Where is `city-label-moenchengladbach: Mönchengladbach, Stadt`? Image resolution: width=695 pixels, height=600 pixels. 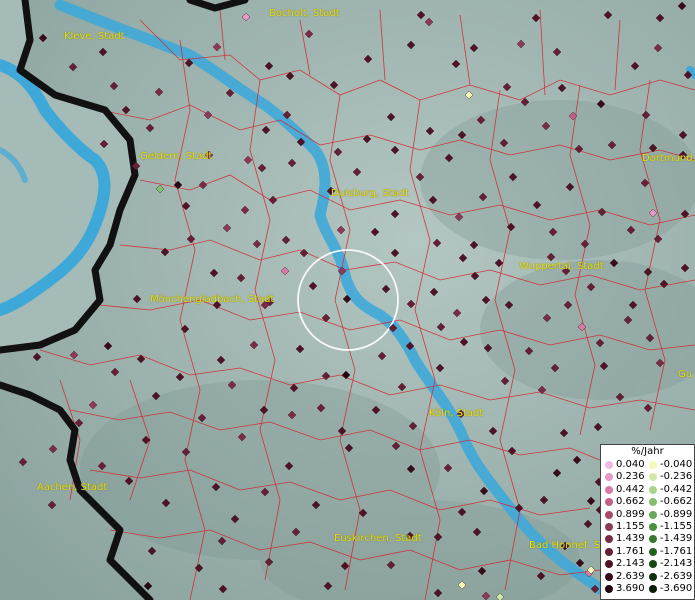
city-label-moenchengladbach: Mönchengladbach, Stadt is located at coordinates (212, 299).